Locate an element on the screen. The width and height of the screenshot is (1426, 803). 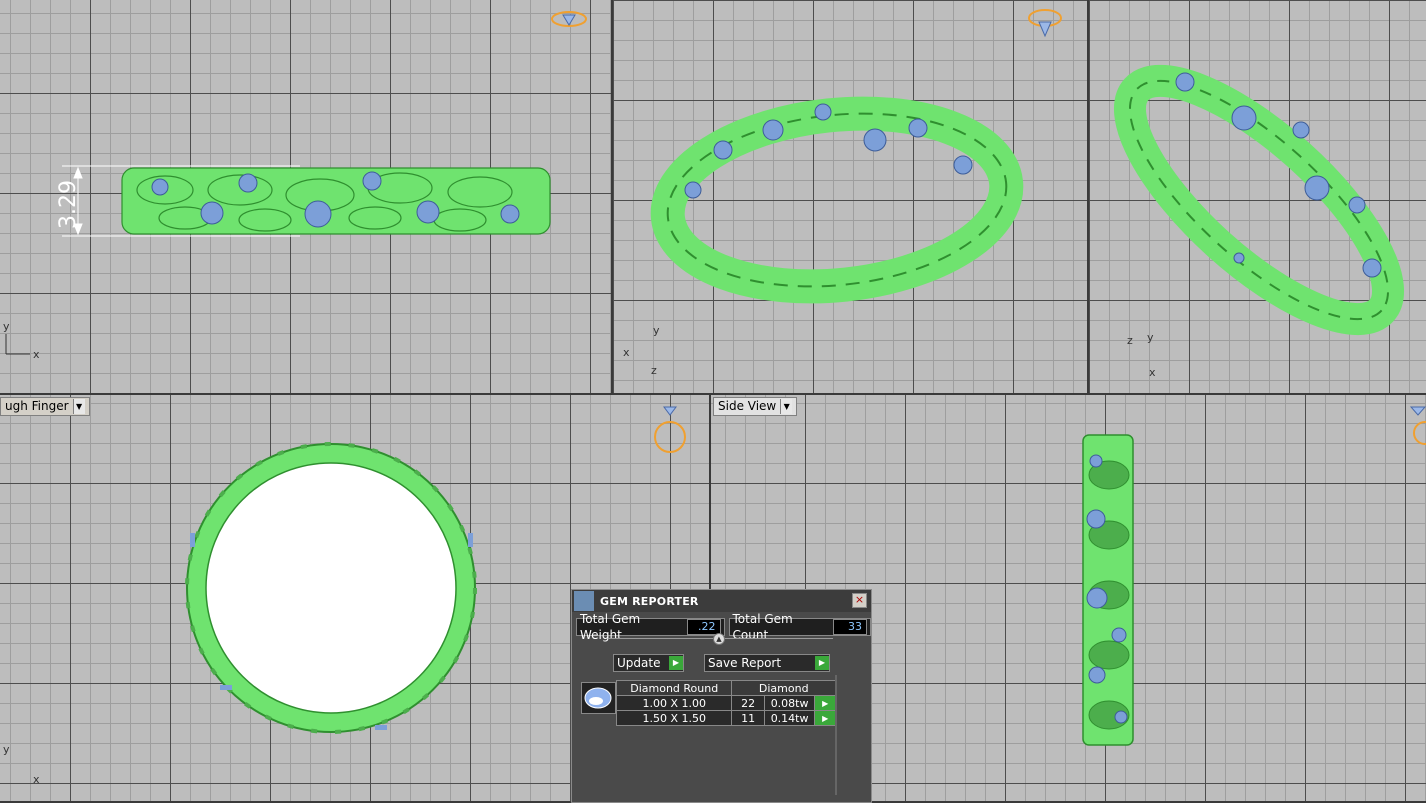
total-gem-weight-field: Total Gem Weight .22 is located at coordinates (650, 627).